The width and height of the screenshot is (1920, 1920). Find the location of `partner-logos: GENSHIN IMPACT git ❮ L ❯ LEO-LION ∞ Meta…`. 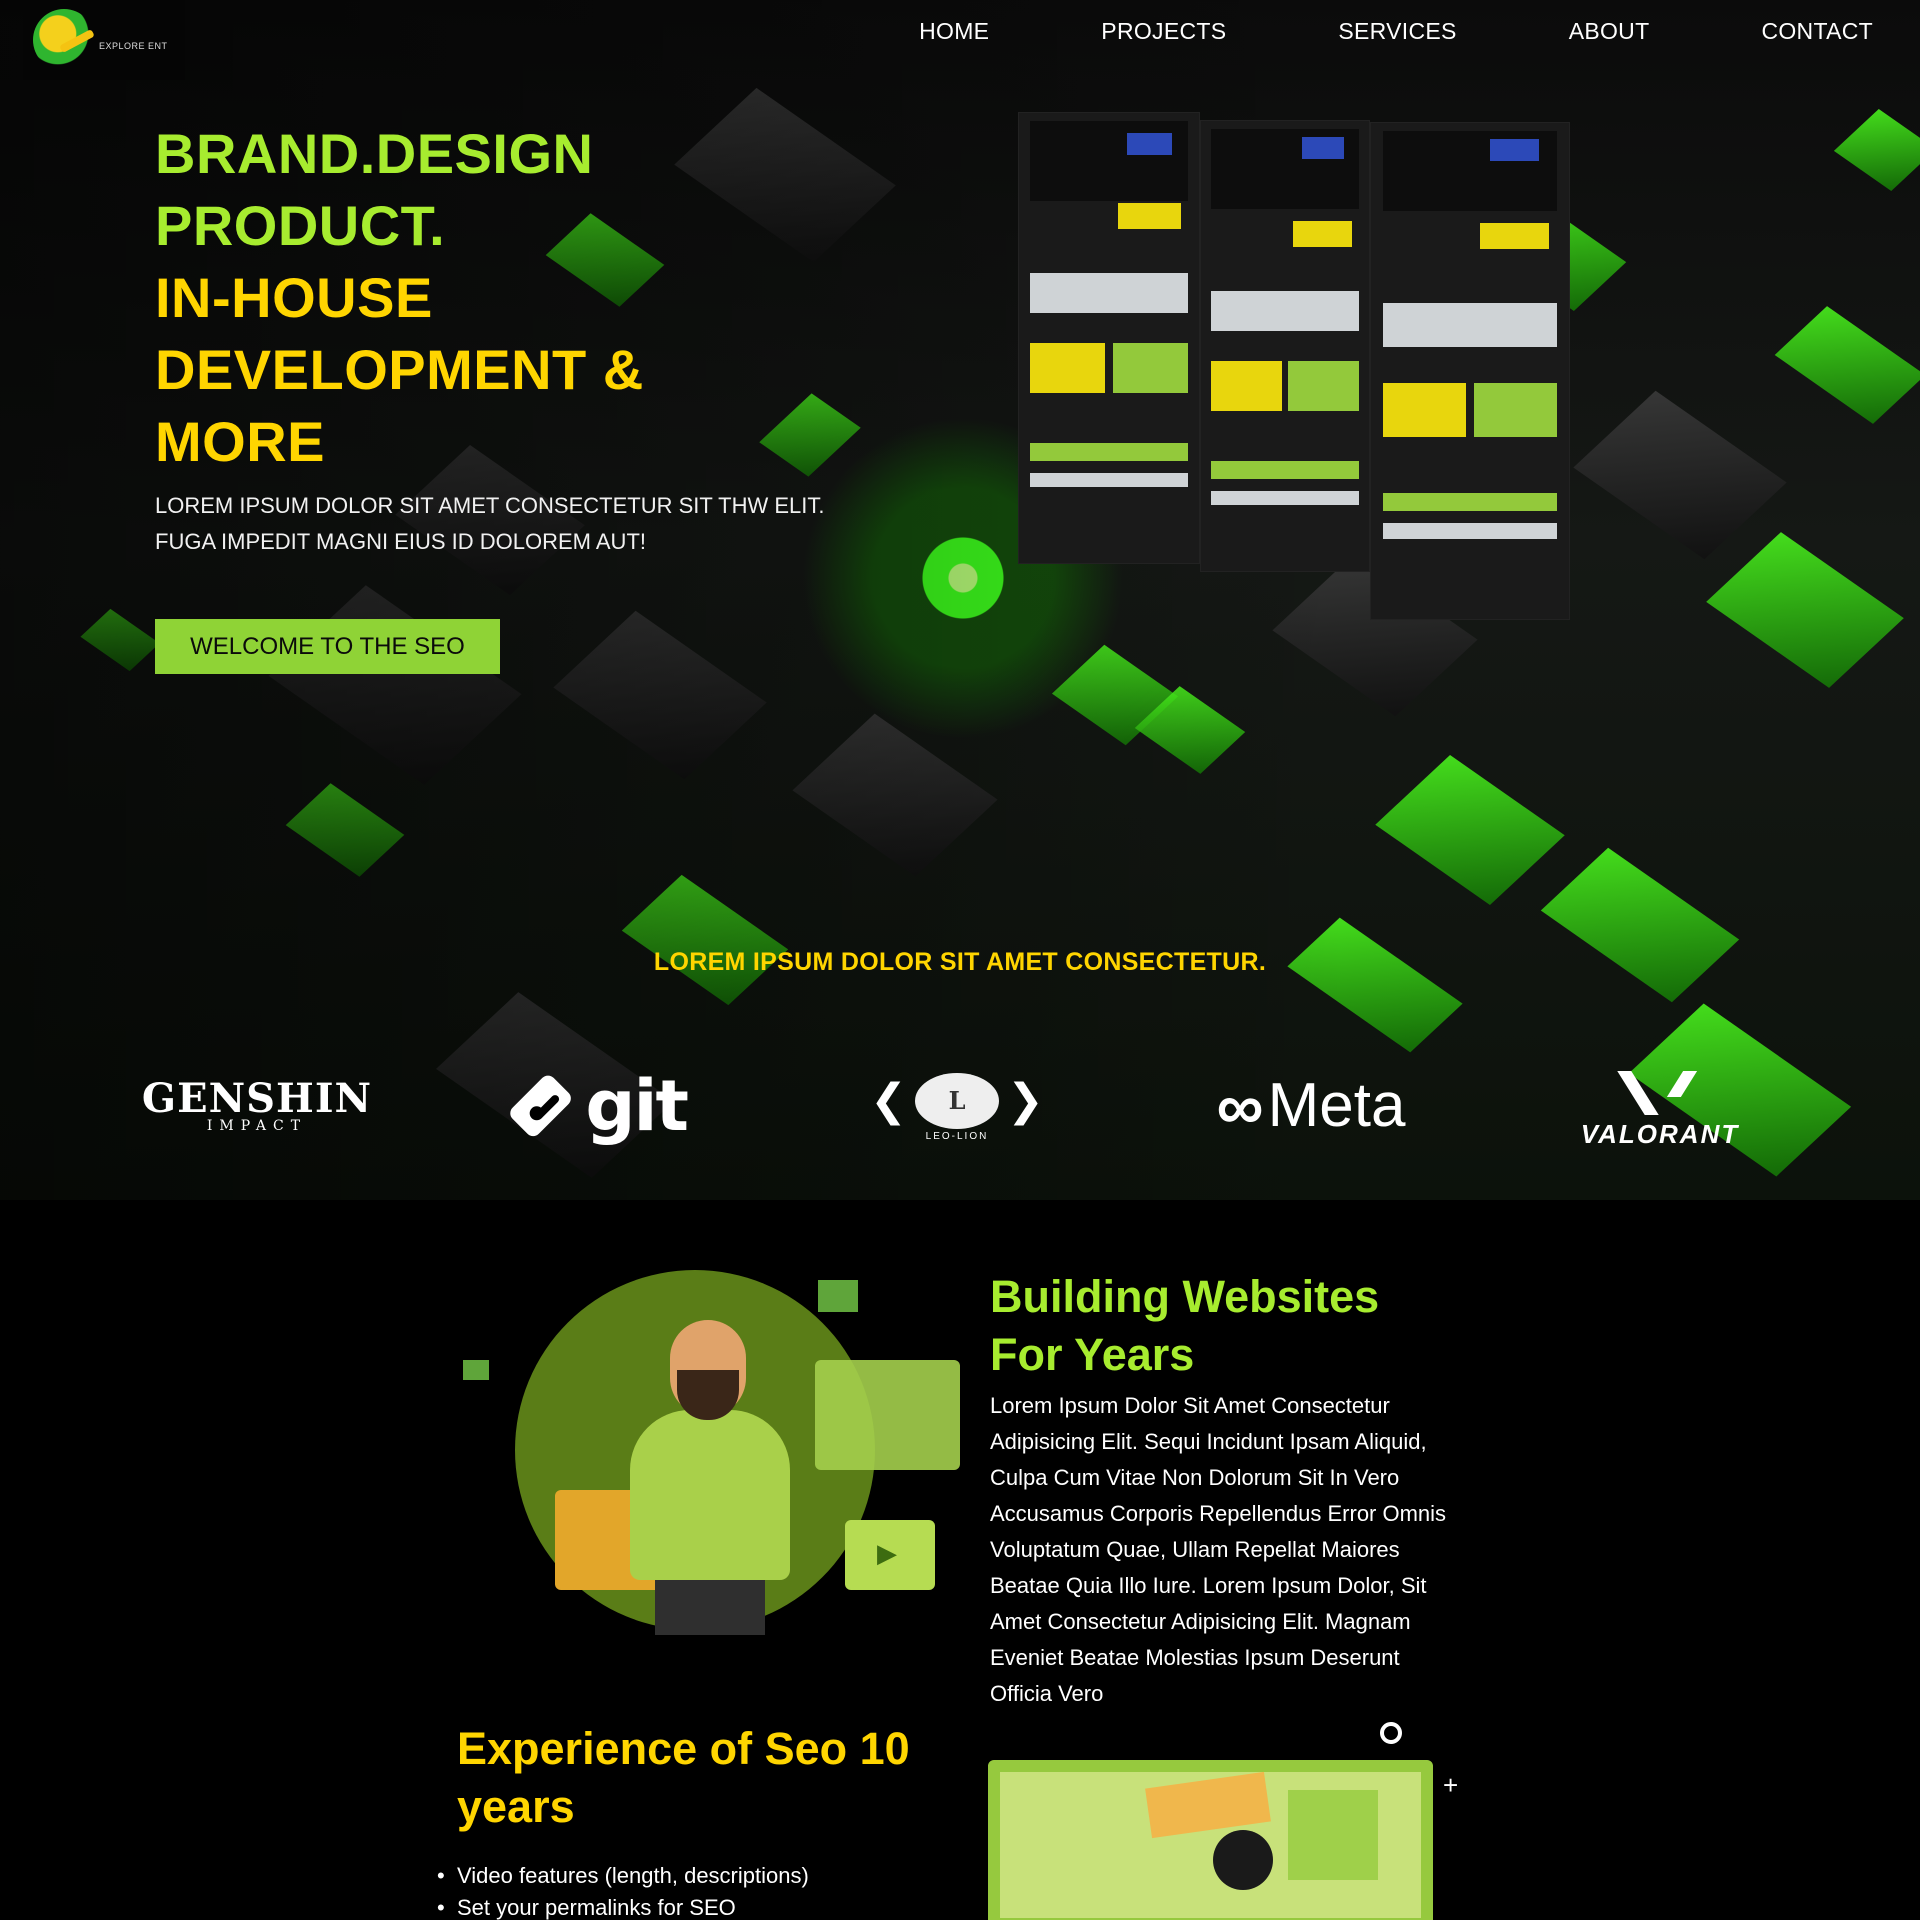

partner-logos: GENSHIN IMPACT git ❮ L ❯ LEO-LION ∞ Meta… is located at coordinates (960, 1110).